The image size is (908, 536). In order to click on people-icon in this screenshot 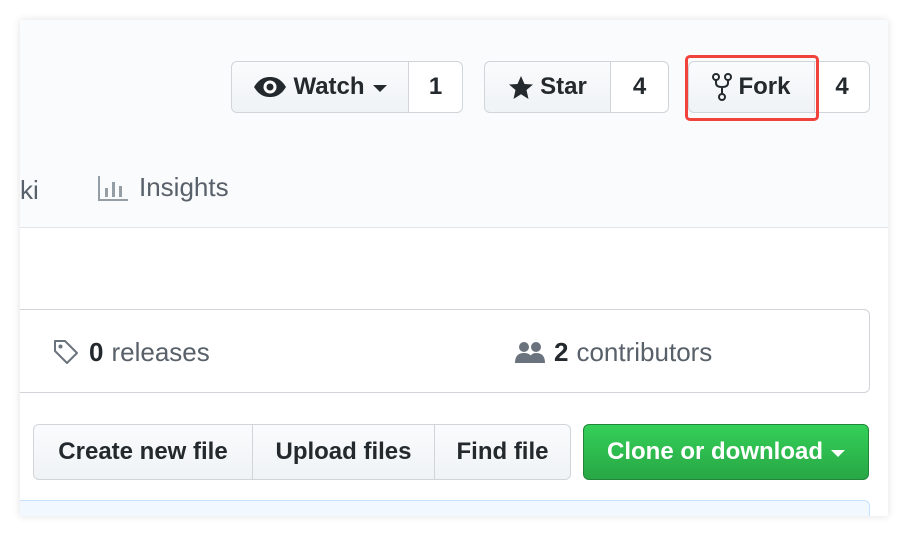, I will do `click(530, 352)`.